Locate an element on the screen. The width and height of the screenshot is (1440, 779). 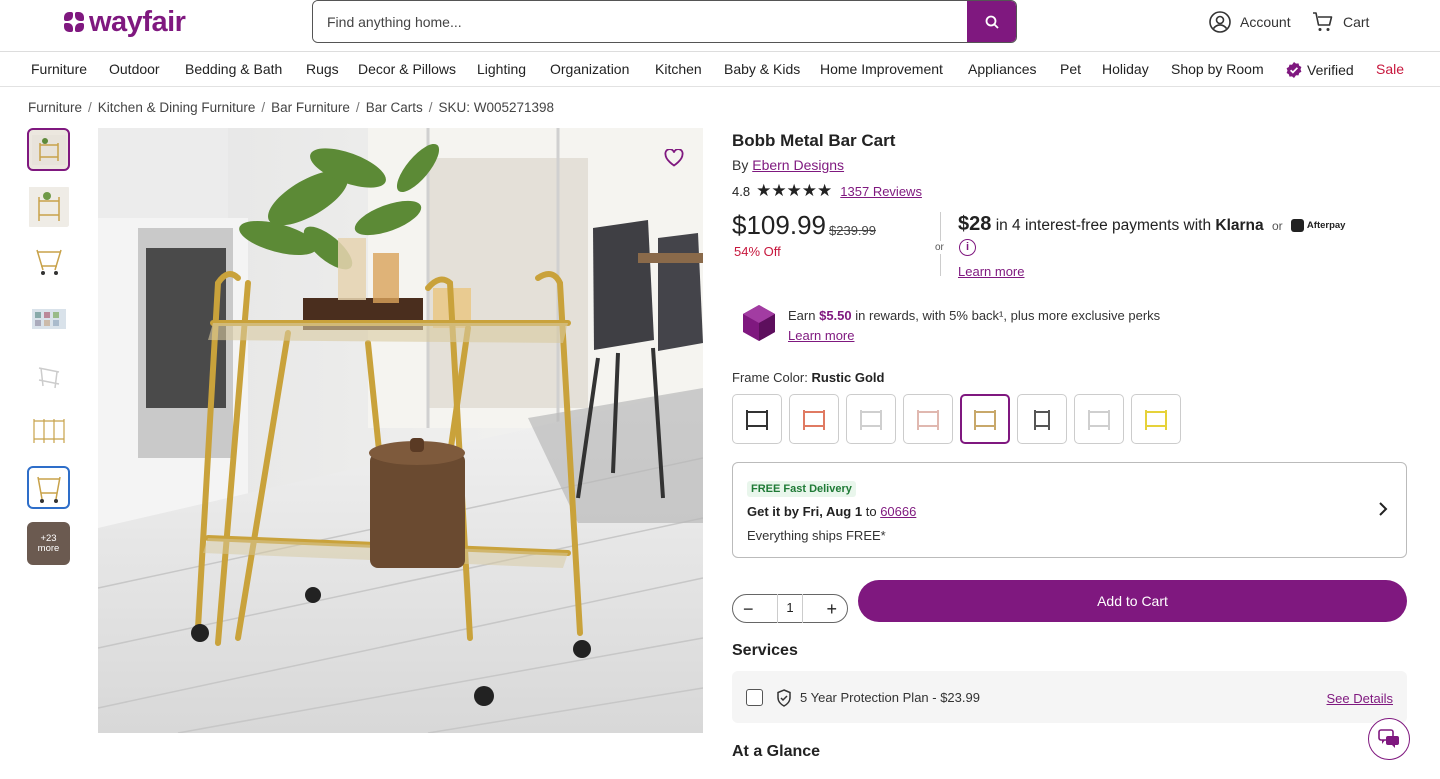
category-rugs: Rugs is located at coordinates (322, 69).